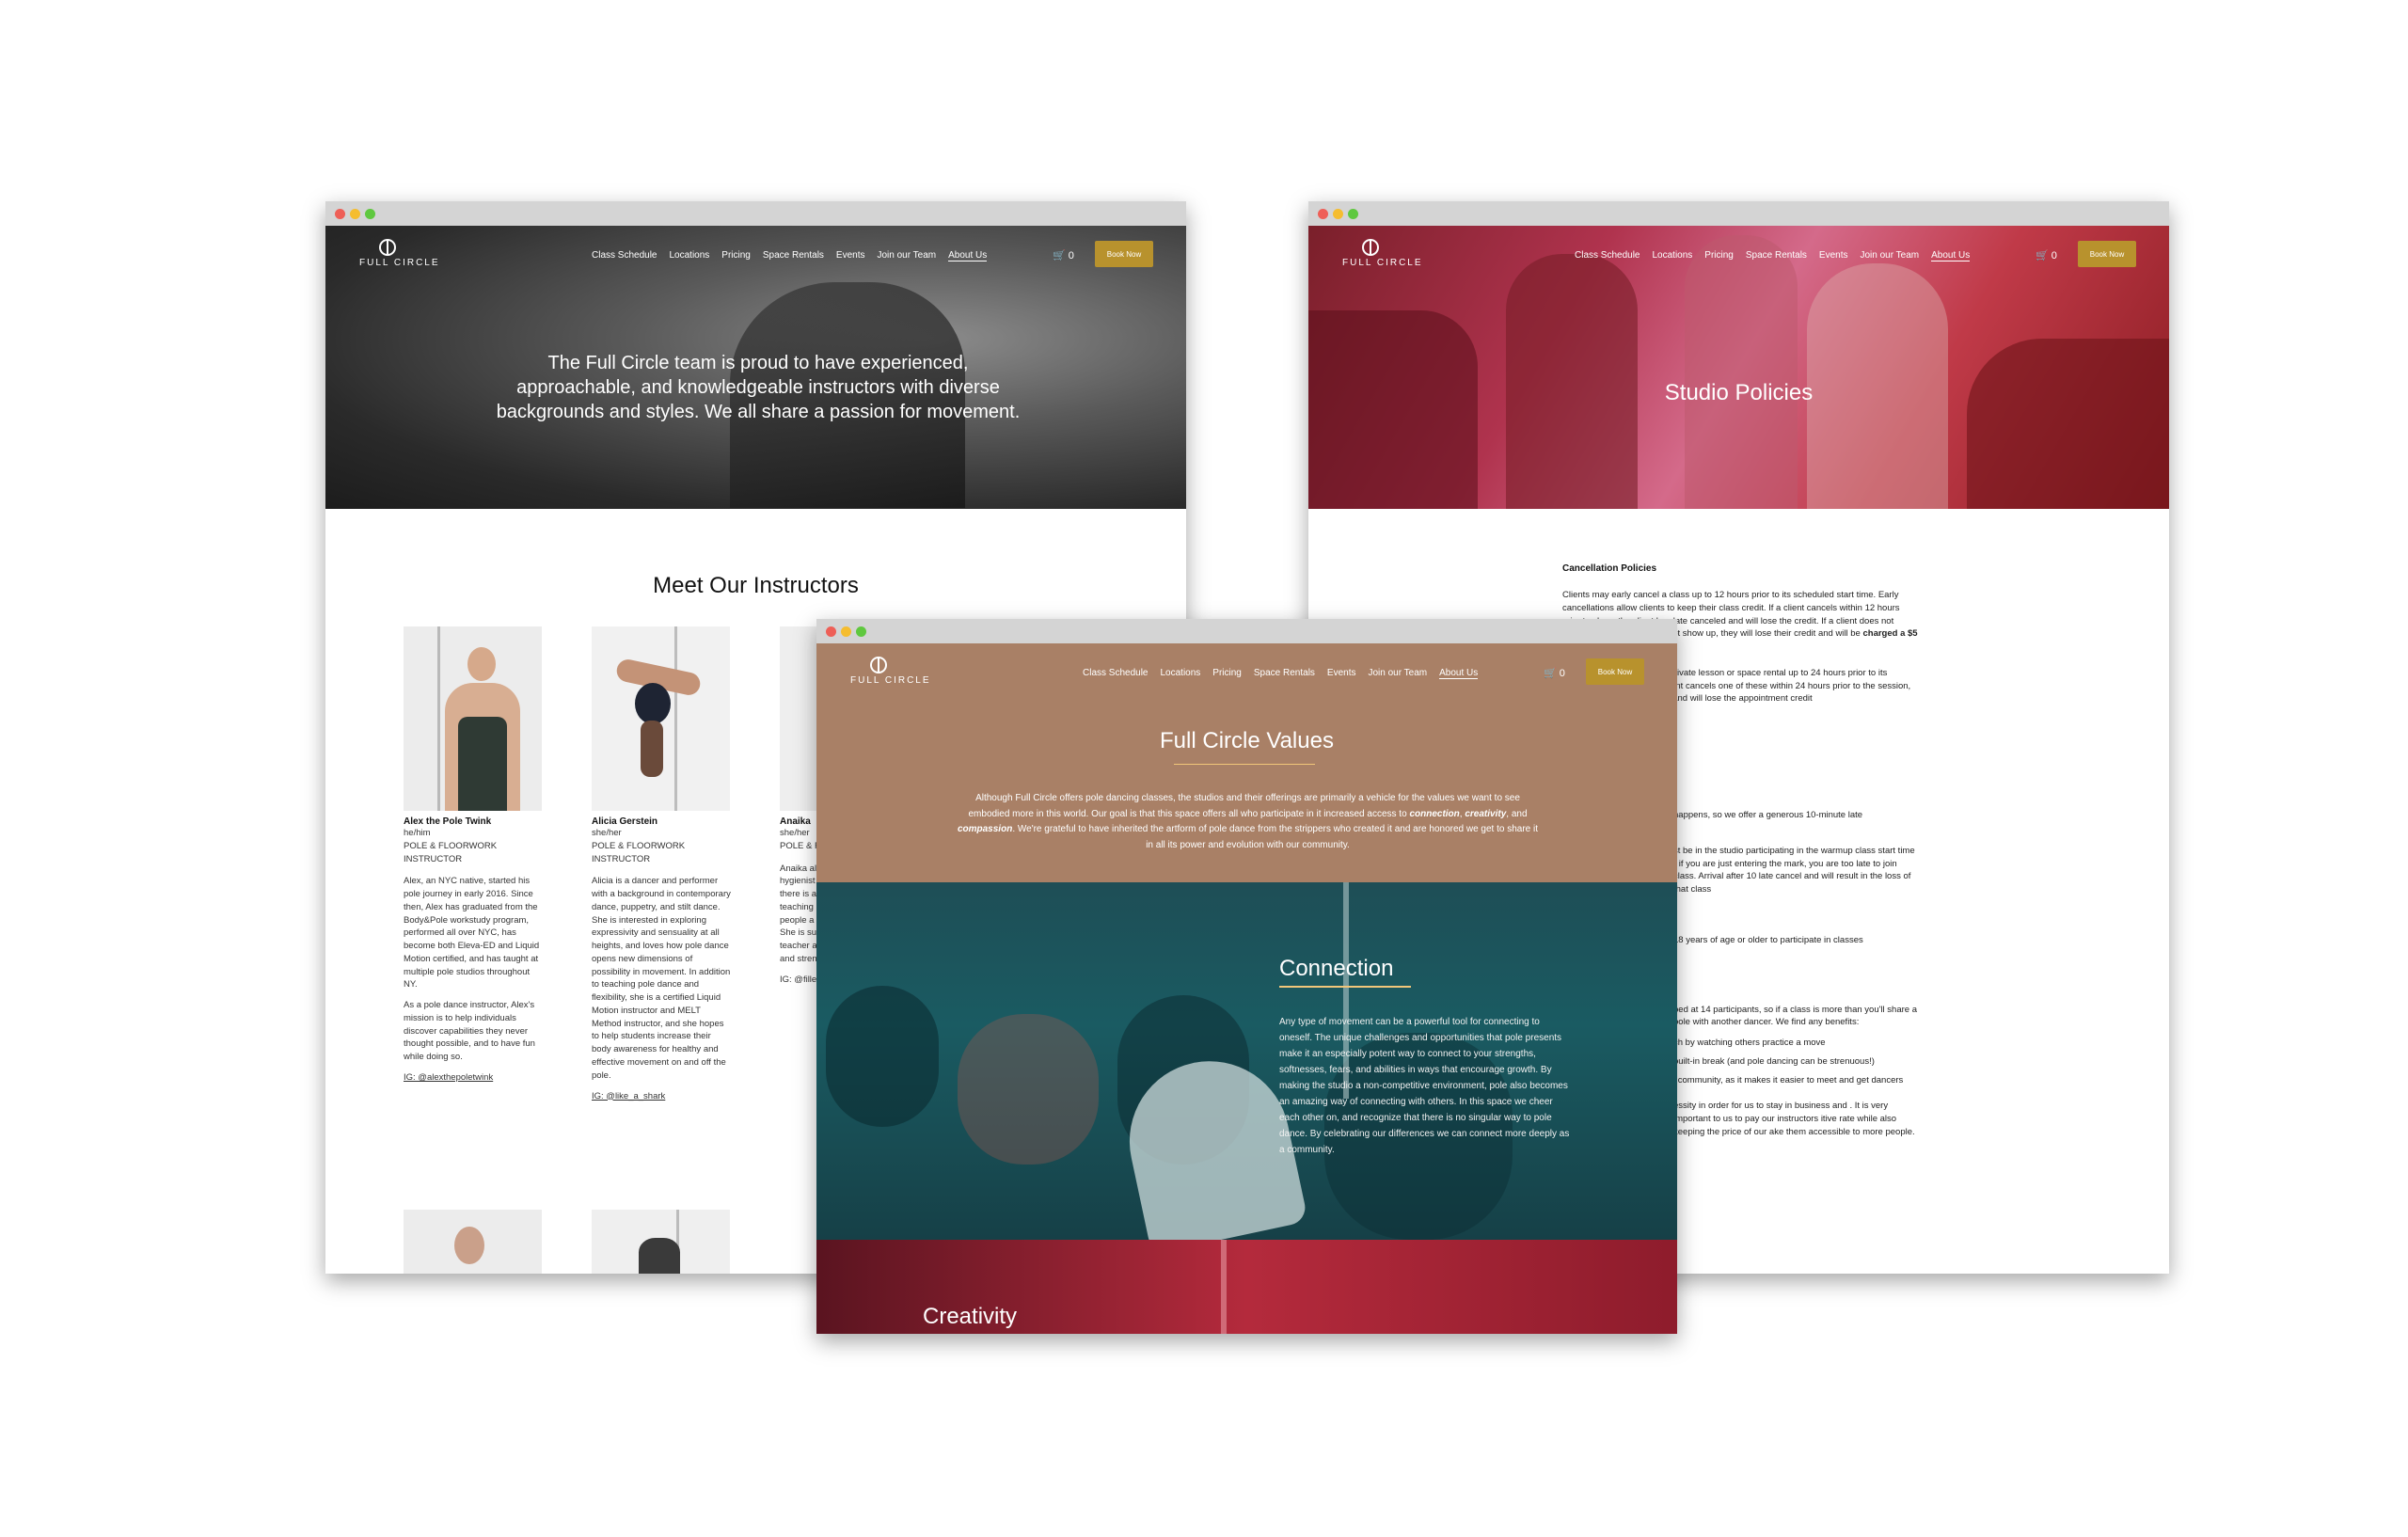 The image size is (2408, 1537). I want to click on creativity-title: Creativity, so click(971, 1316).